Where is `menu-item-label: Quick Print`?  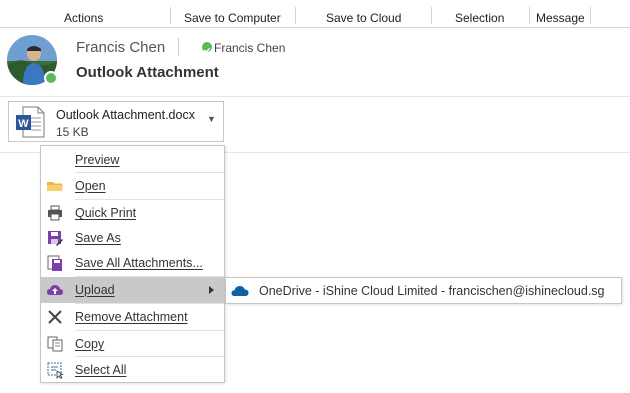 menu-item-label: Quick Print is located at coordinates (106, 213).